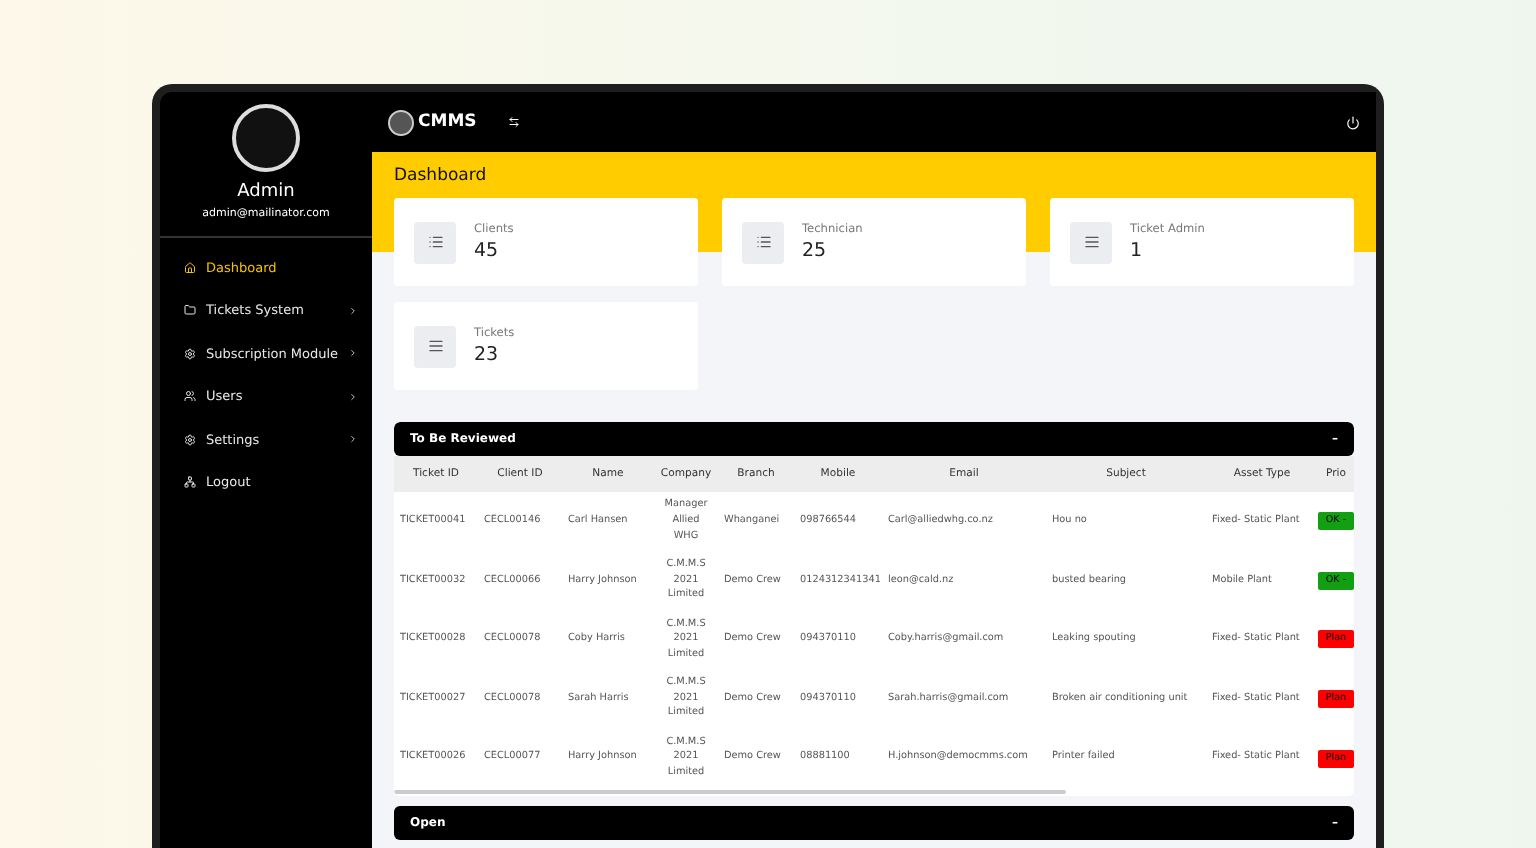  Describe the element at coordinates (266, 192) in the screenshot. I see `user-name: Admin` at that location.